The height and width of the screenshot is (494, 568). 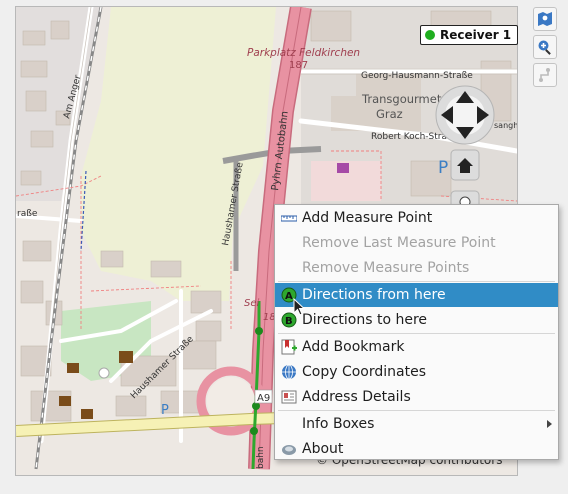 I want to click on menu-copy-coordinates: Copy Coordinates, so click(x=416, y=372).